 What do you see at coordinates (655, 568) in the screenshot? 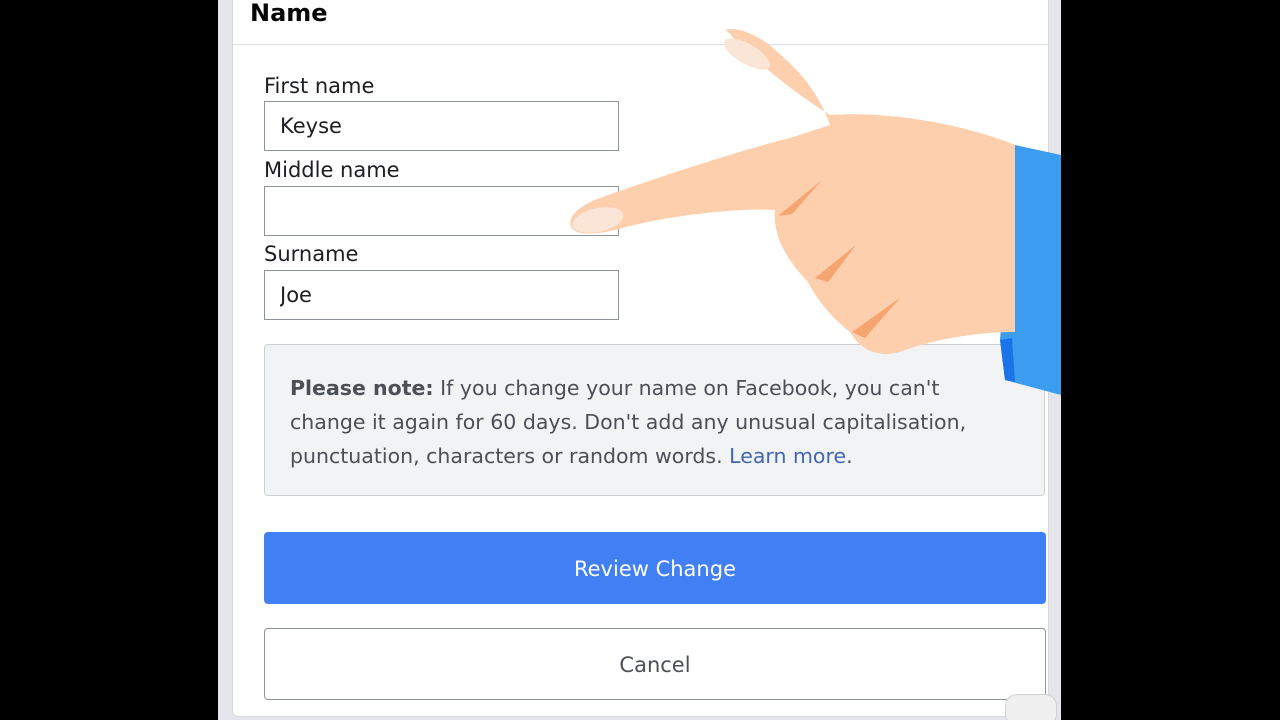
I see `review-change-button: Review Change` at bounding box center [655, 568].